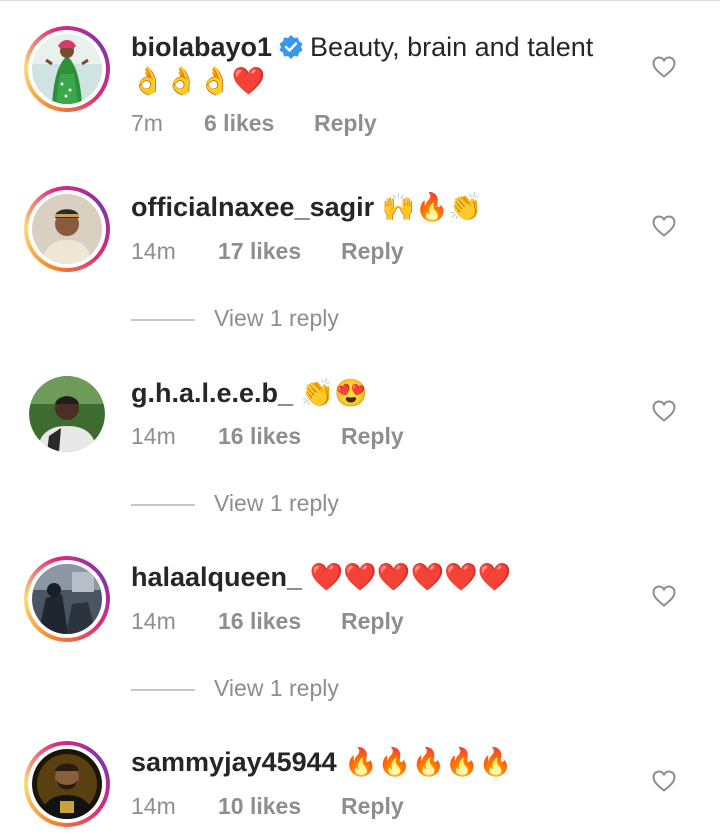 This screenshot has height=835, width=720. Describe the element at coordinates (216, 577) in the screenshot. I see `comment-username: halaalqueen_` at that location.